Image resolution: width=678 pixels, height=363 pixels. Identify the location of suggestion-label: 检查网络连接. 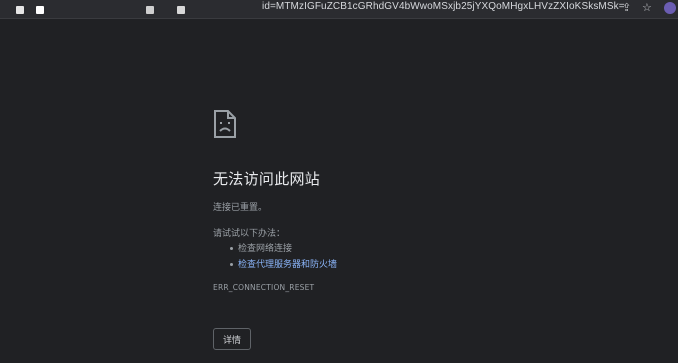
(265, 249).